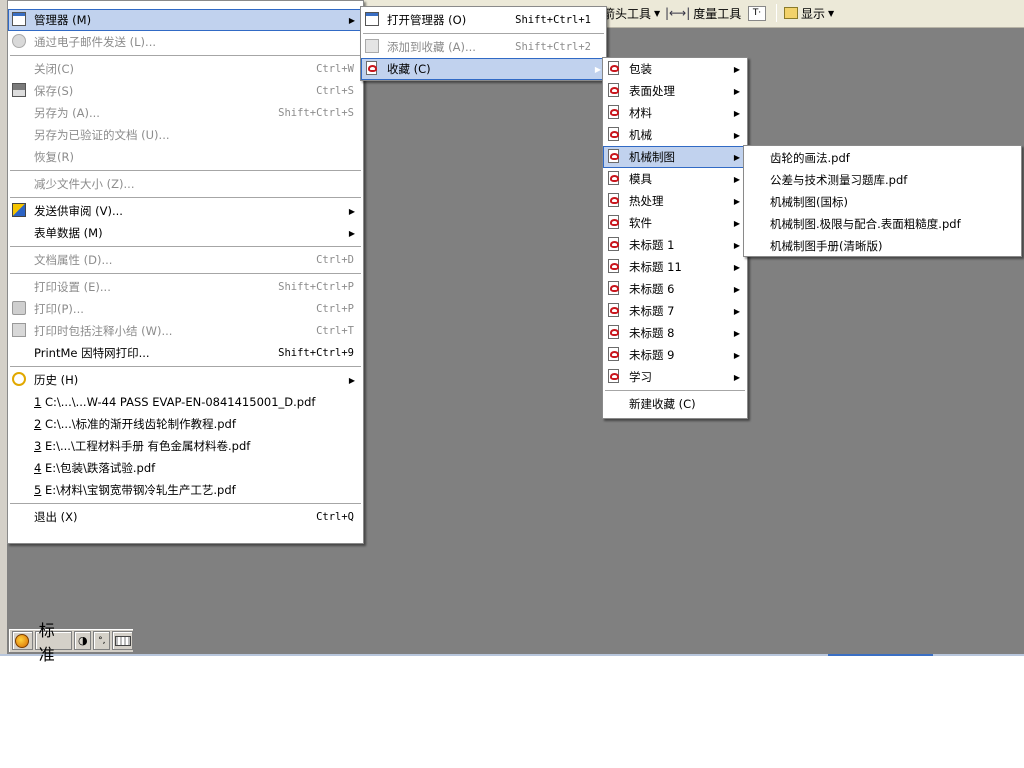  I want to click on shortcut-label: Shift+Ctrl+9, so click(316, 353).